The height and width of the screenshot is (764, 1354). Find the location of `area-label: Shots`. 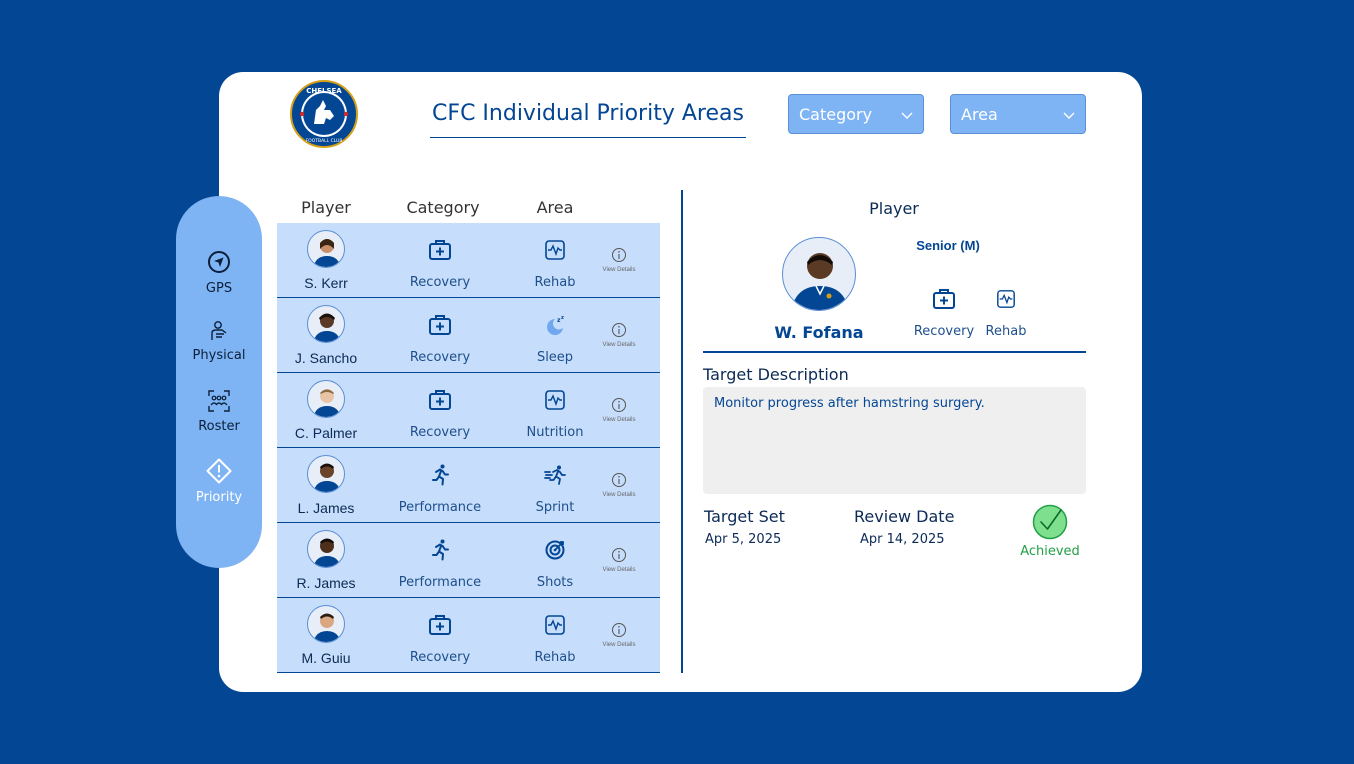

area-label: Shots is located at coordinates (555, 582).